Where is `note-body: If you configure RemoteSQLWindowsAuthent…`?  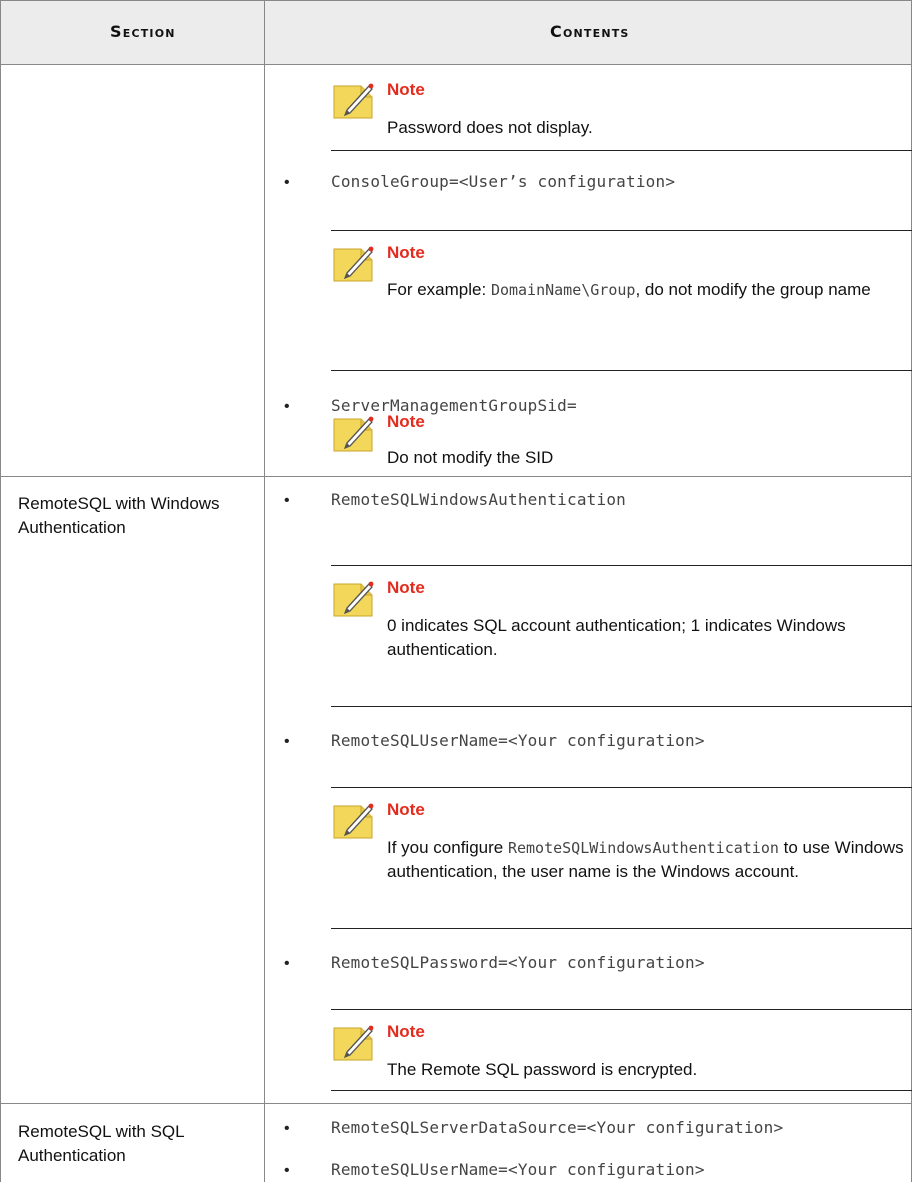
note-body: If you configure RemoteSQLWindowsAuthent… is located at coordinates (645, 859).